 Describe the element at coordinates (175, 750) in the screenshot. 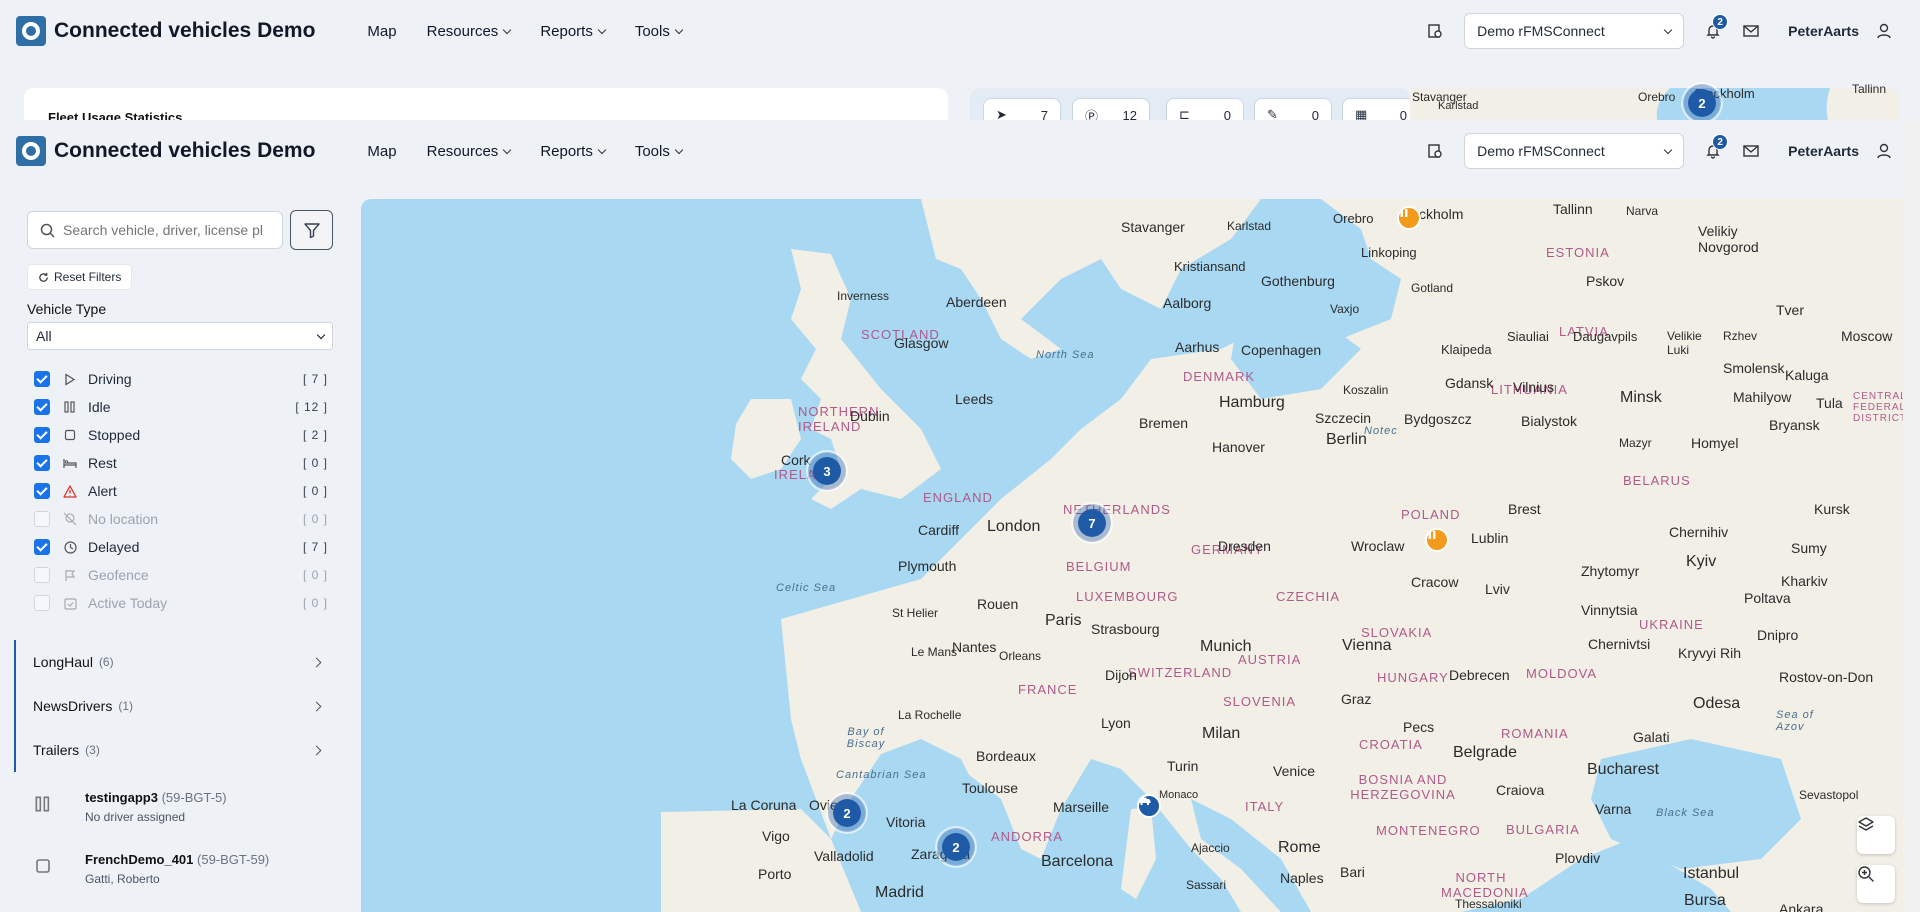

I see `group-trailers: Trailers (3)` at that location.